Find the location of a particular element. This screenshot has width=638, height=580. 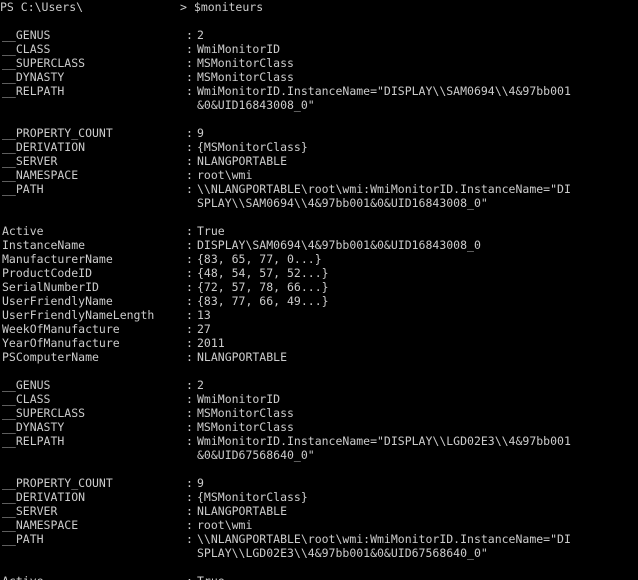

property-key: YearOfManufacture is located at coordinates (61, 343).